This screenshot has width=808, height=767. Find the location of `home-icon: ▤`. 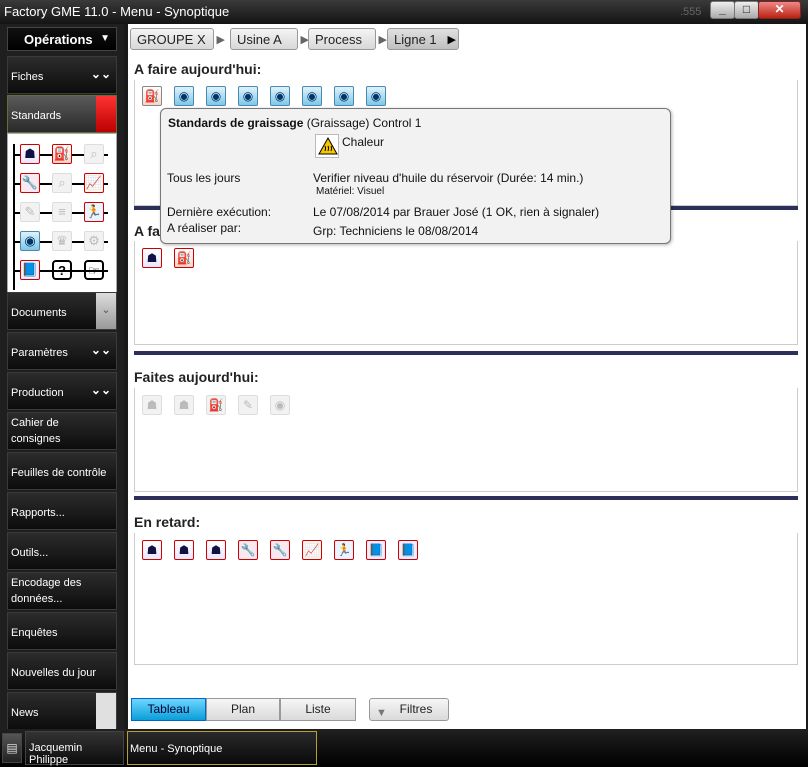

home-icon: ▤ is located at coordinates (12, 748).